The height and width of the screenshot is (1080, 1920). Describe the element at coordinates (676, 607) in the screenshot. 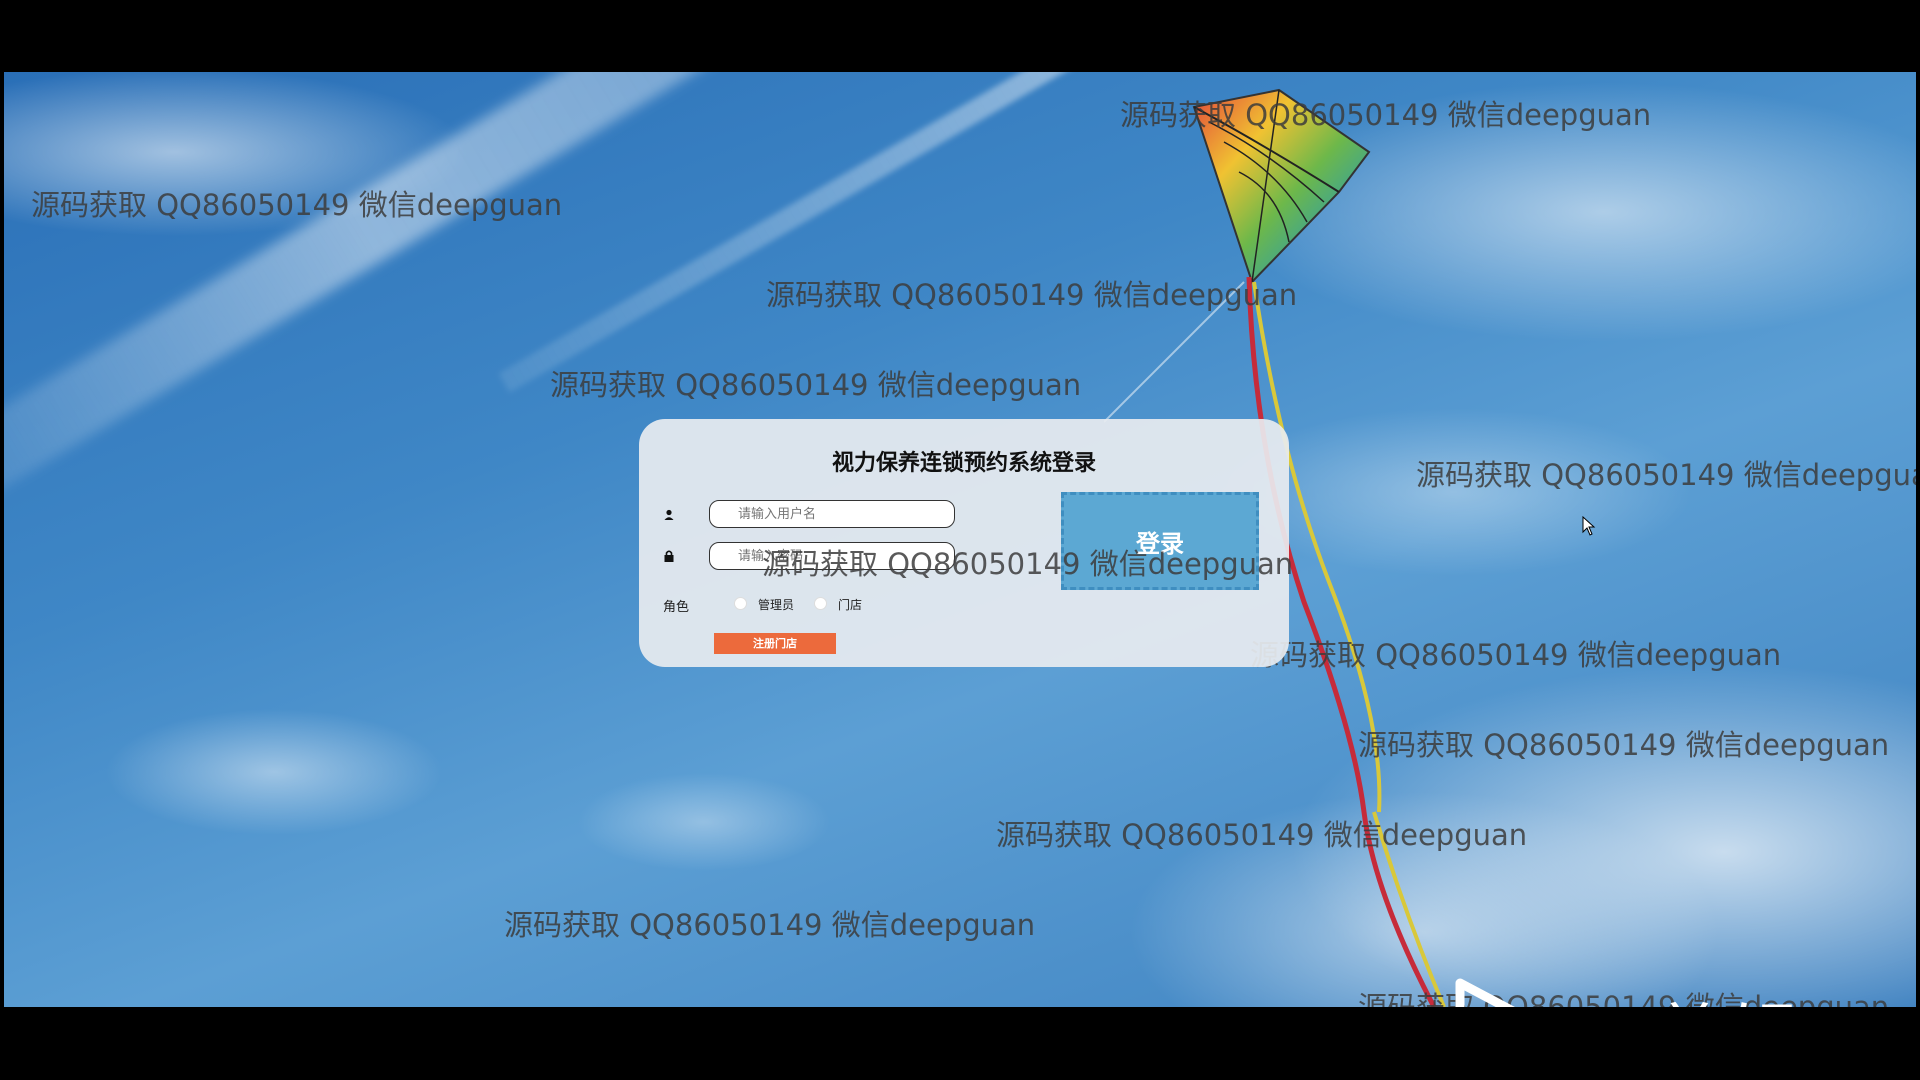

I see `role-label: 角色` at that location.